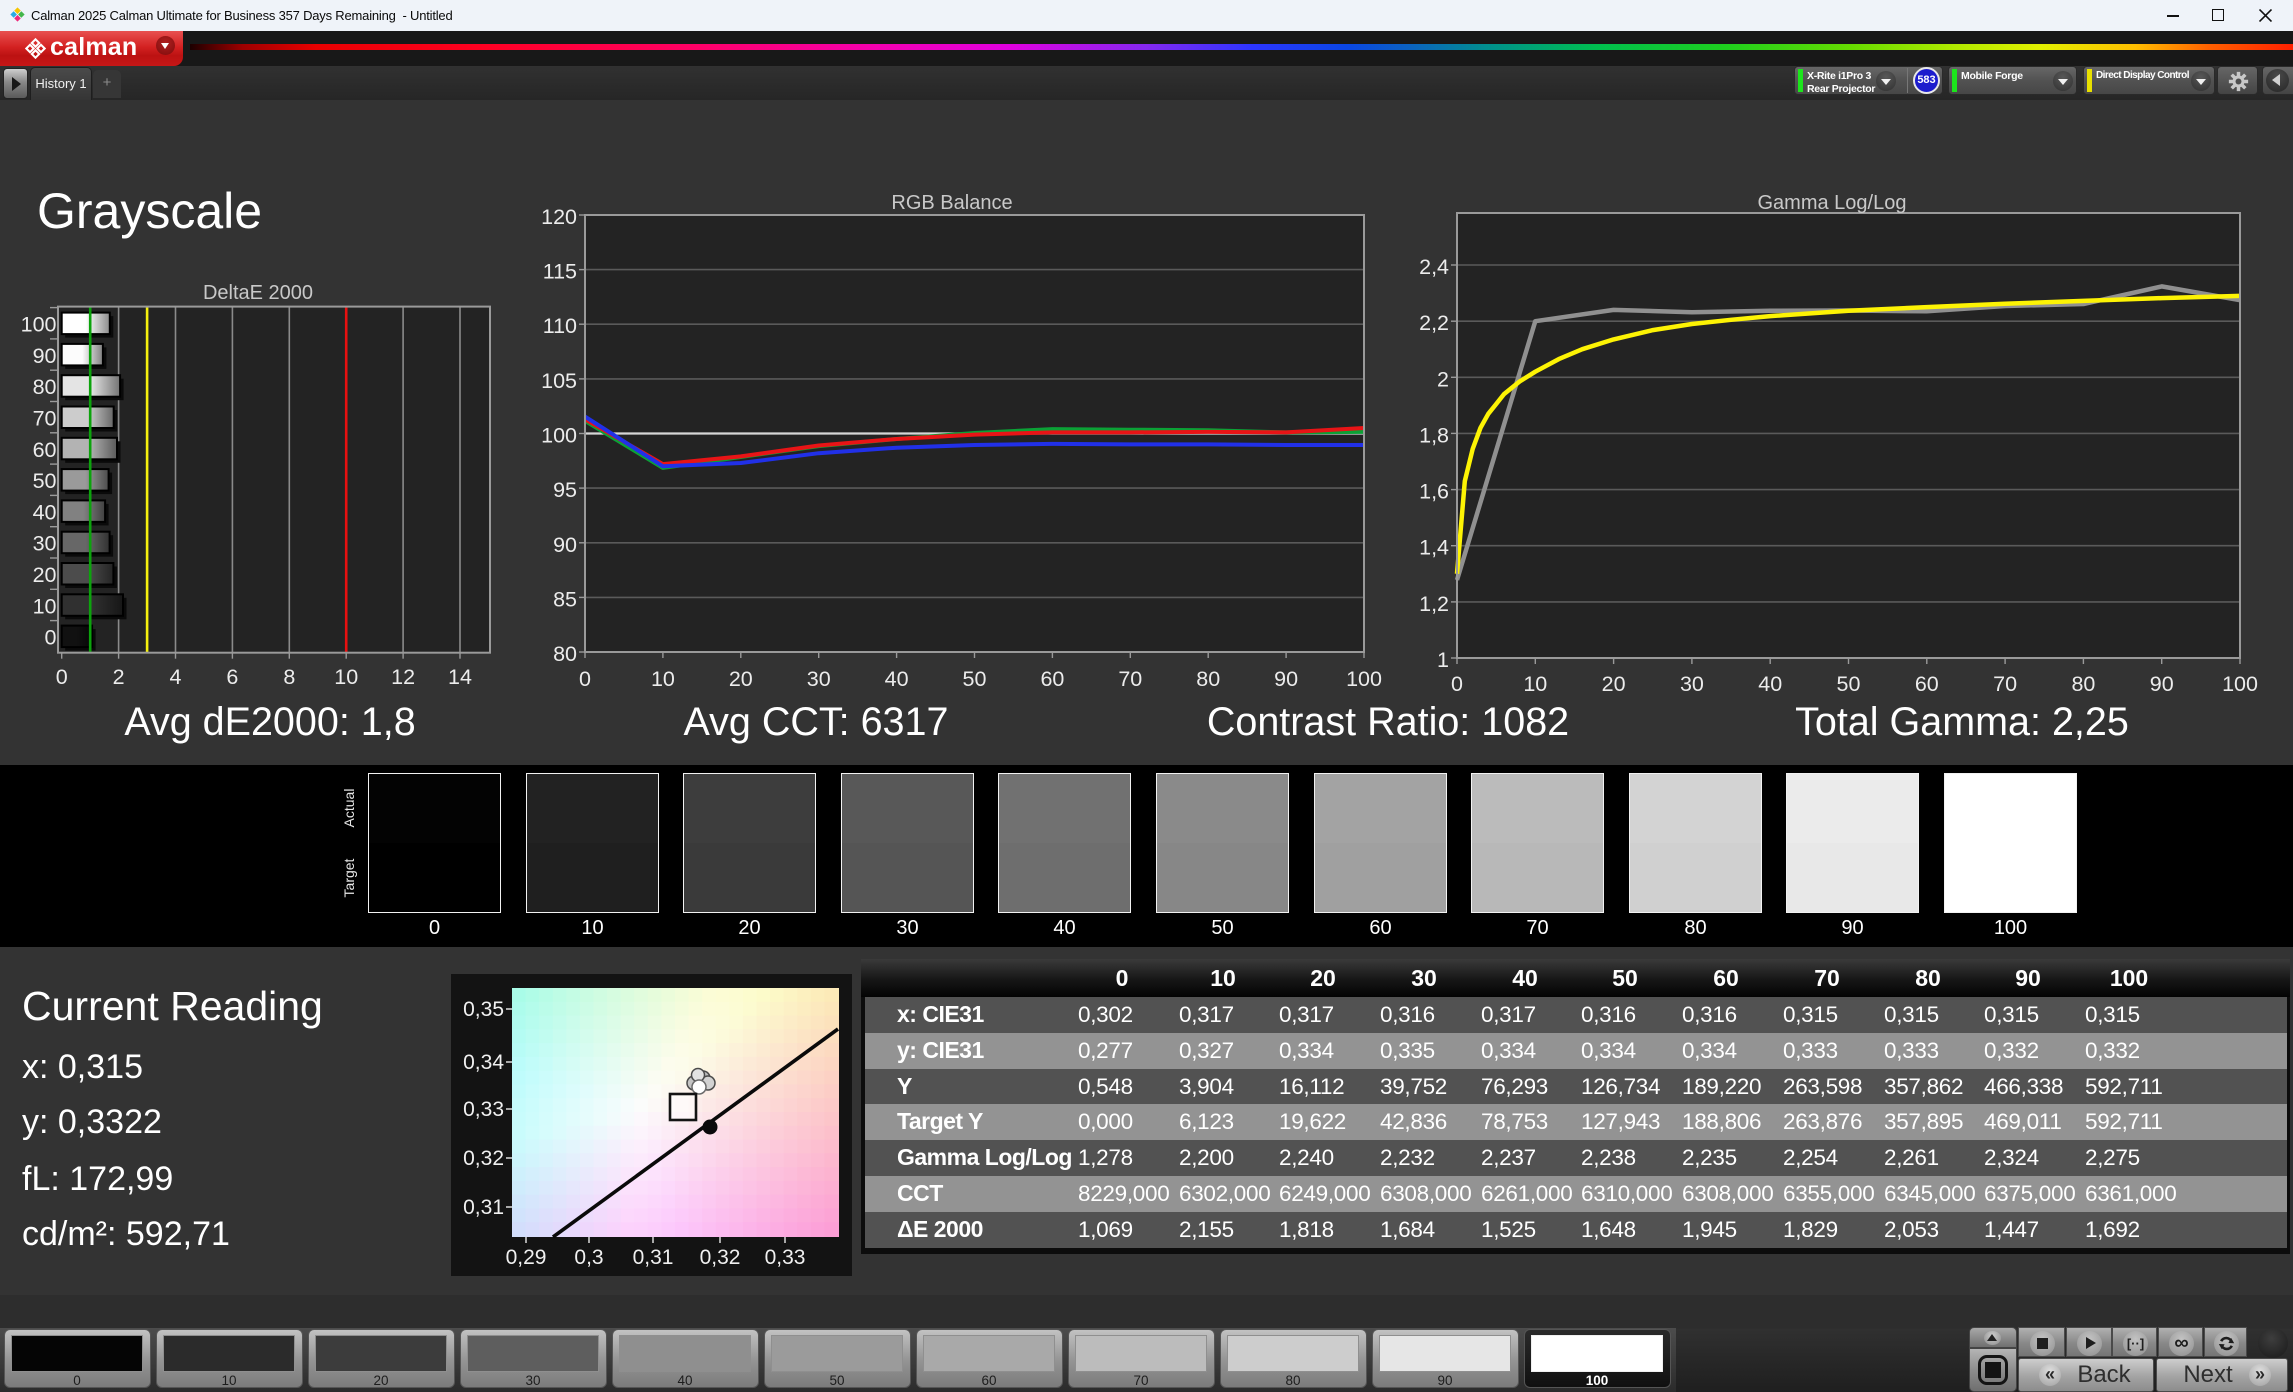  I want to click on svg-text: 14, so click(460, 677).